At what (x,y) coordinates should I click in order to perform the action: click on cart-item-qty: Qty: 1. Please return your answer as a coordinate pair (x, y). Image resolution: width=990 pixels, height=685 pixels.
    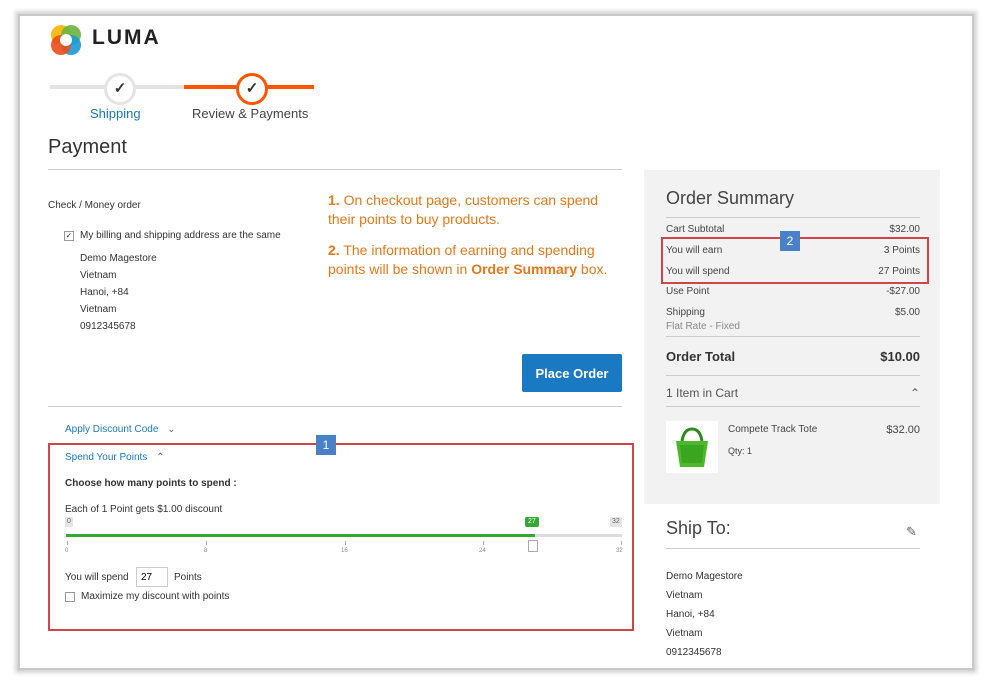
    Looking at the image, I should click on (740, 451).